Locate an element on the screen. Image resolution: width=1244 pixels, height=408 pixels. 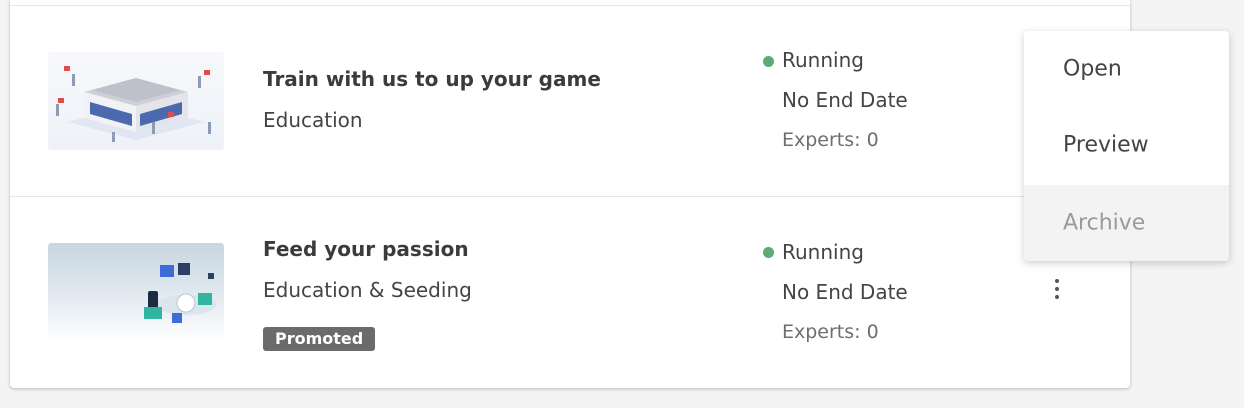
menu-item-archive: Archive is located at coordinates (1126, 223).